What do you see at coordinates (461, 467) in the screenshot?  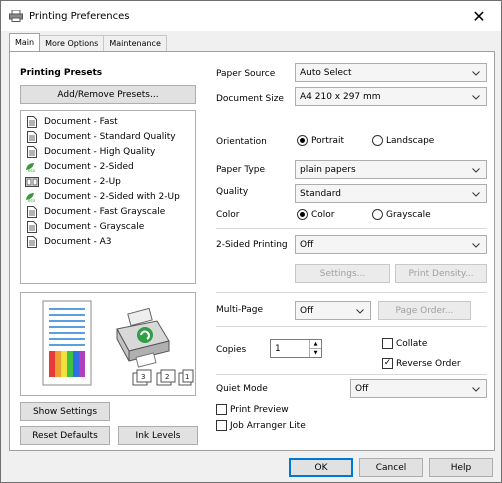 I see `help-button: Help` at bounding box center [461, 467].